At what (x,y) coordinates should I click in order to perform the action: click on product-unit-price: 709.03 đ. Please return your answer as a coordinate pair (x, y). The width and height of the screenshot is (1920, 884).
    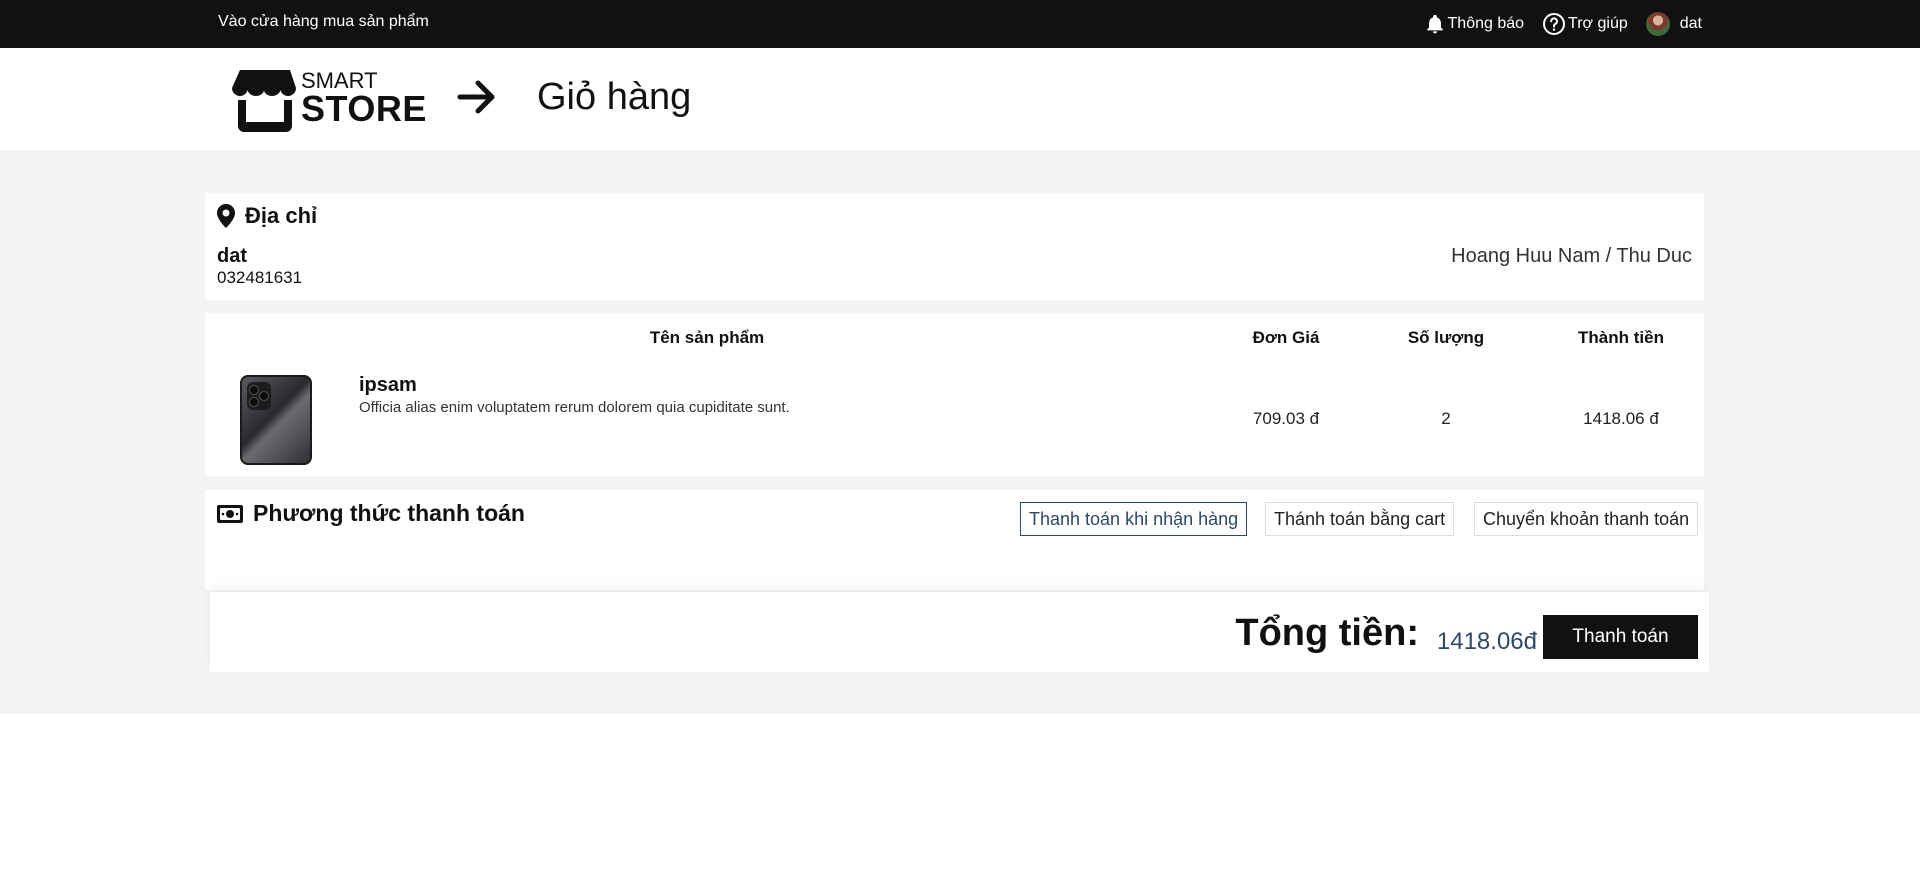
    Looking at the image, I should click on (1286, 418).